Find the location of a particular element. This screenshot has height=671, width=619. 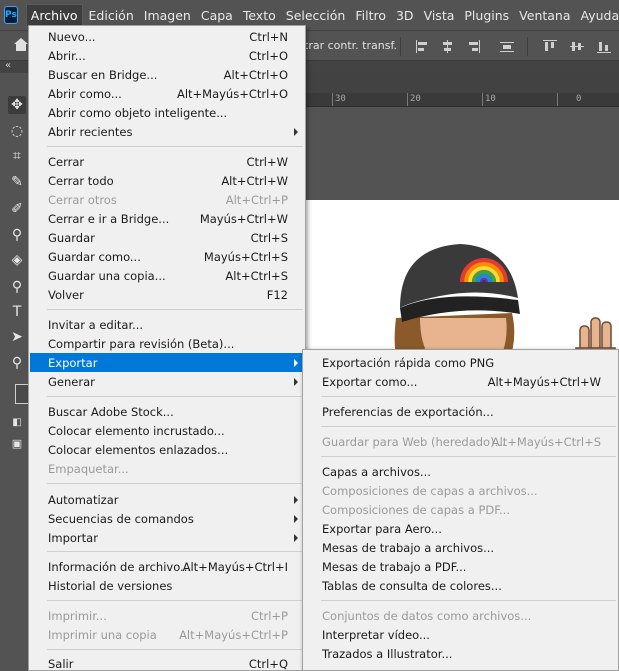

align-top-edges-icon is located at coordinates (550, 46).